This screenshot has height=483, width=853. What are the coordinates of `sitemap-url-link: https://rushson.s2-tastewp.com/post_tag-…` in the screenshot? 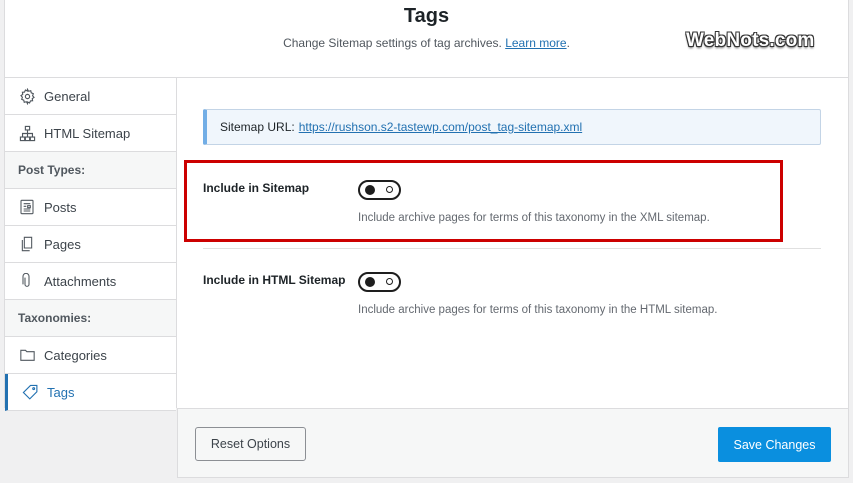 It's located at (440, 127).